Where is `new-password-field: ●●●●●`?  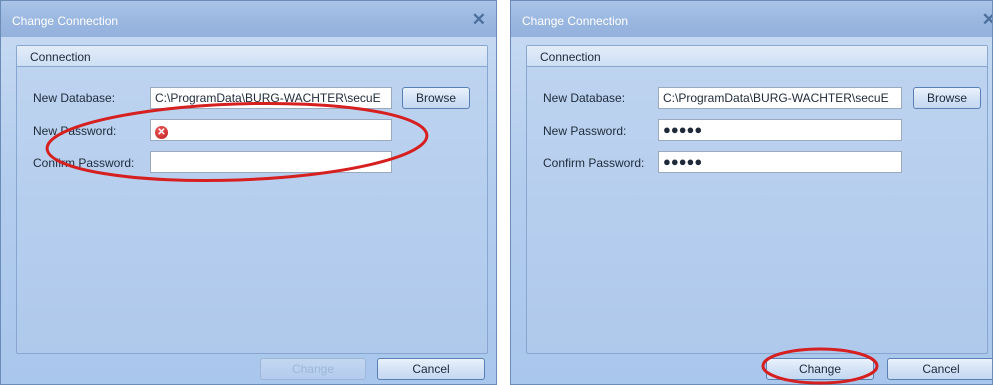
new-password-field: ●●●●● is located at coordinates (780, 130).